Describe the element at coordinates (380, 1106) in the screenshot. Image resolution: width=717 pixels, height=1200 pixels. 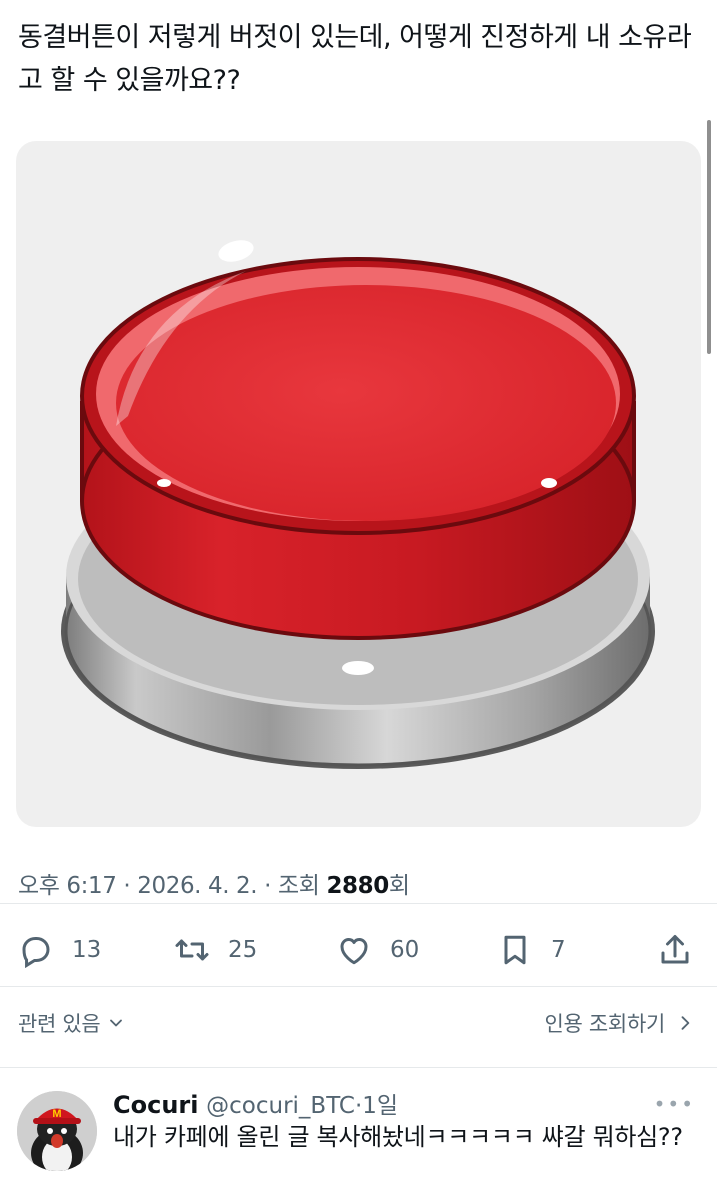
I see `reply-age: 1일` at that location.